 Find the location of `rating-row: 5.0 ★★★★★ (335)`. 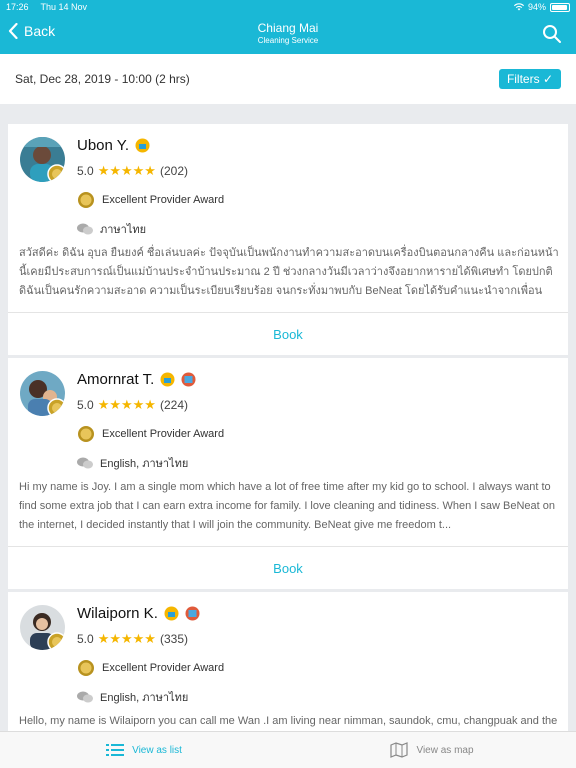

rating-row: 5.0 ★★★★★ (335) is located at coordinates (132, 639).